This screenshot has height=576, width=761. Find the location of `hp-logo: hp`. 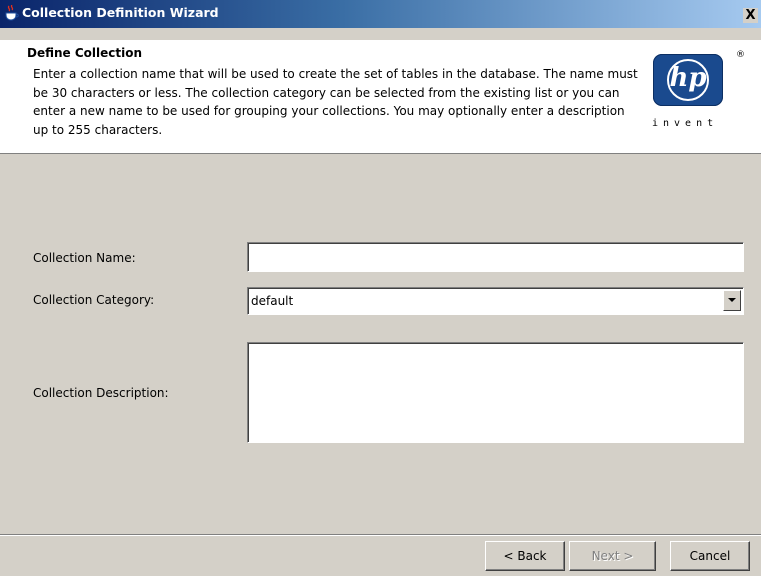

hp-logo: hp is located at coordinates (688, 80).